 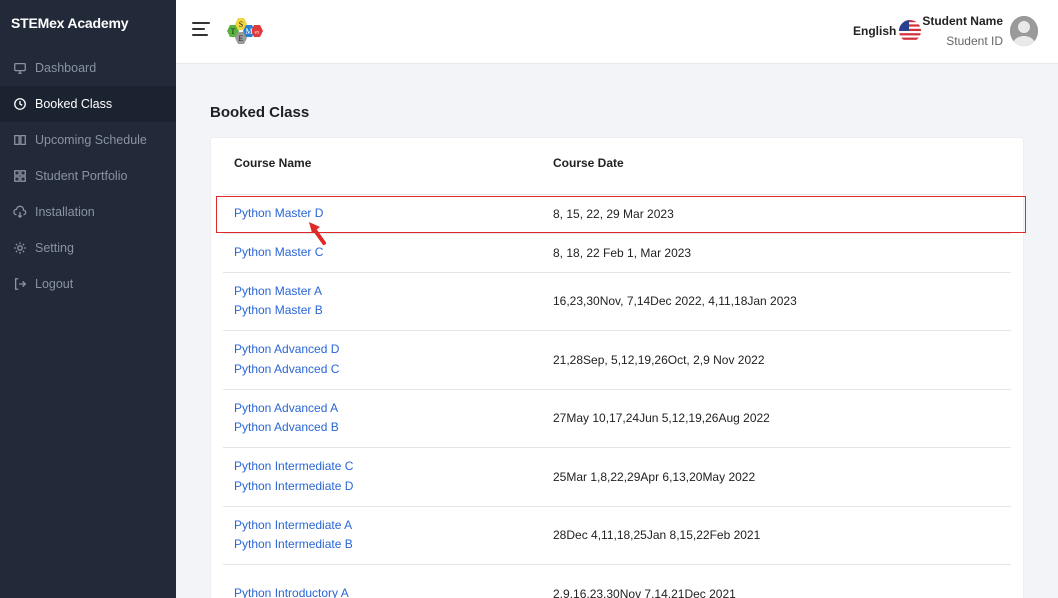 I want to click on logo-letter-m: M, so click(x=248, y=31).